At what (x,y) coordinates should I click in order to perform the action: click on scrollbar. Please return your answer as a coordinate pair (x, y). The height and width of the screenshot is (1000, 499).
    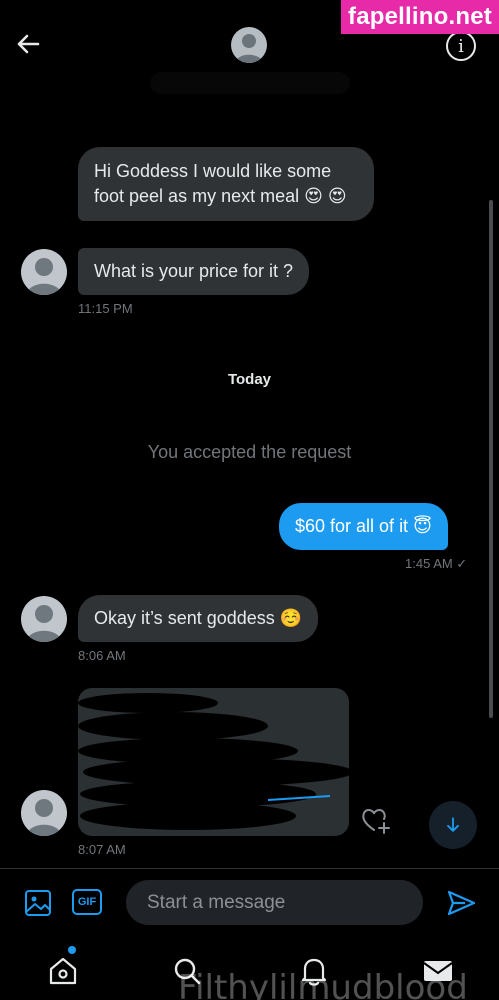
    Looking at the image, I should click on (491, 459).